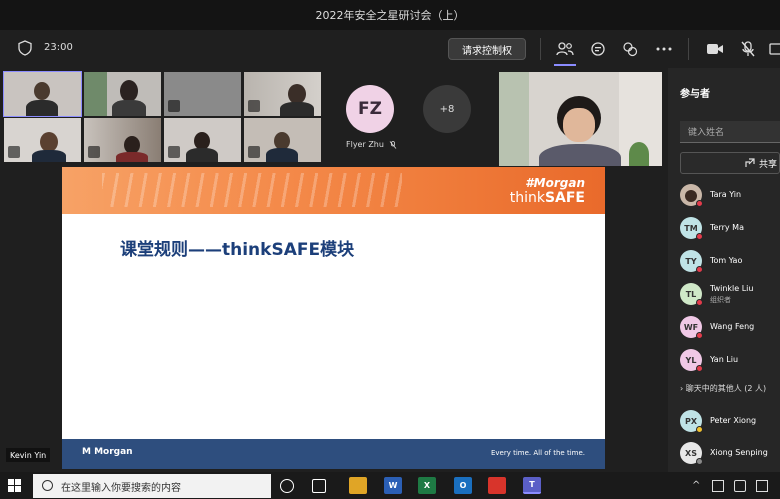  What do you see at coordinates (630, 49) in the screenshot?
I see `reactions-icon` at bounding box center [630, 49].